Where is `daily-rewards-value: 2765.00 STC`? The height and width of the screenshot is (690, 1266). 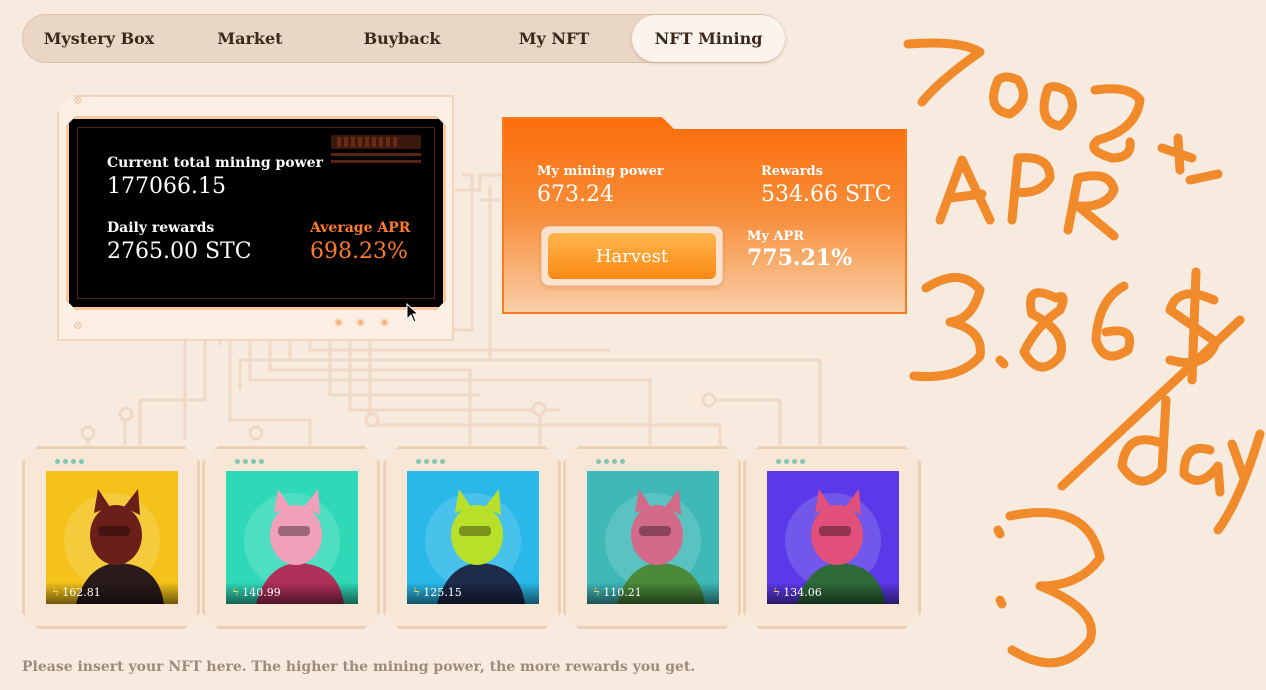
daily-rewards-value: 2765.00 STC is located at coordinates (179, 251).